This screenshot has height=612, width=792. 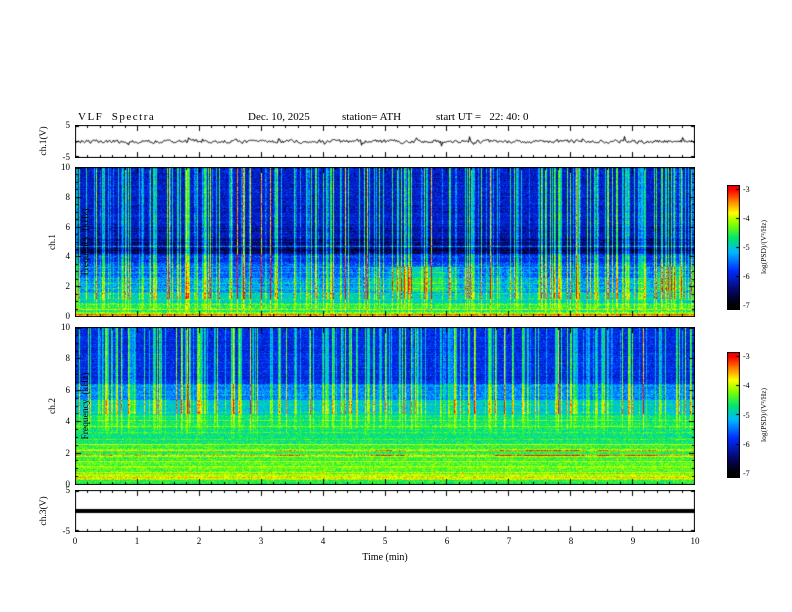 I want to click on header-station: station= ATH, so click(x=372, y=117).